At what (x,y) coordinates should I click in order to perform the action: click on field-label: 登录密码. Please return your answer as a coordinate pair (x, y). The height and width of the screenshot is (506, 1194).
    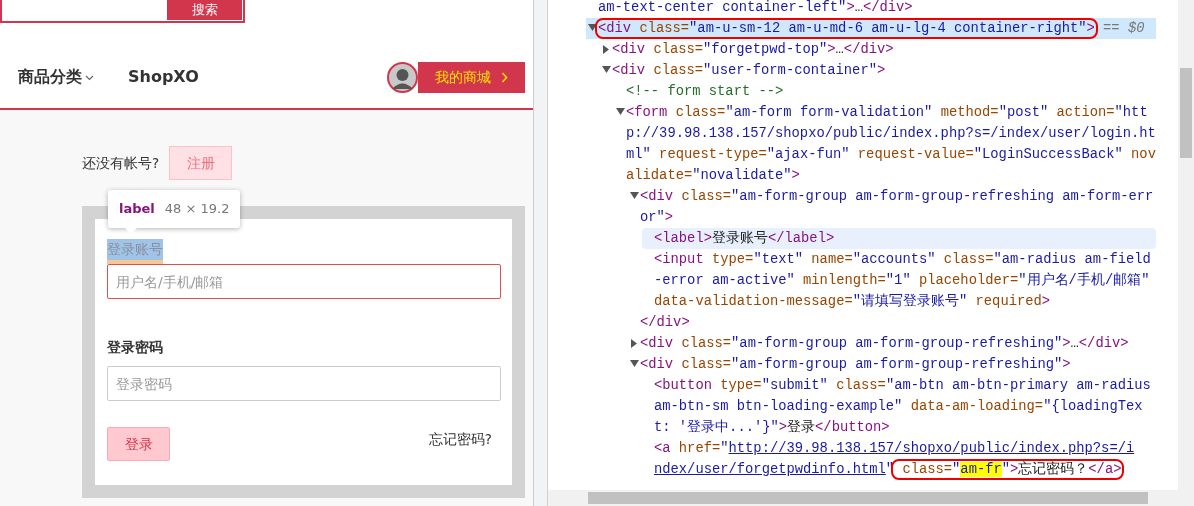
    Looking at the image, I should click on (135, 347).